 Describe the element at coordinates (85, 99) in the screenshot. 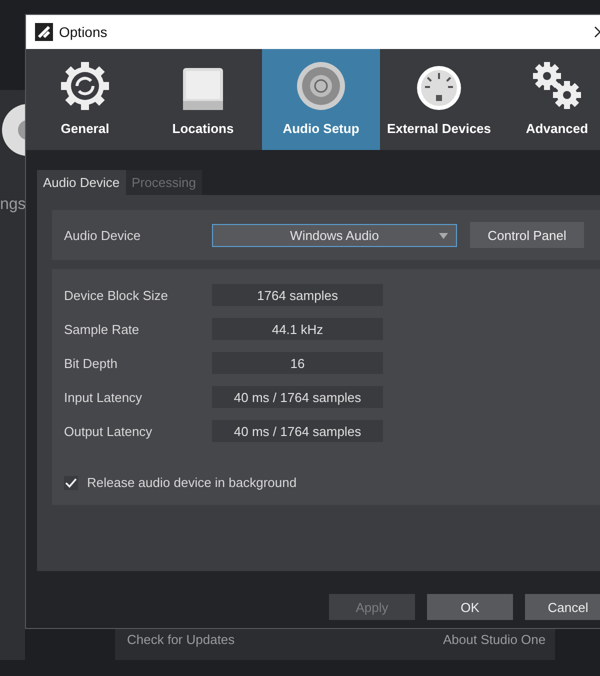

I see `category-tab: General` at that location.